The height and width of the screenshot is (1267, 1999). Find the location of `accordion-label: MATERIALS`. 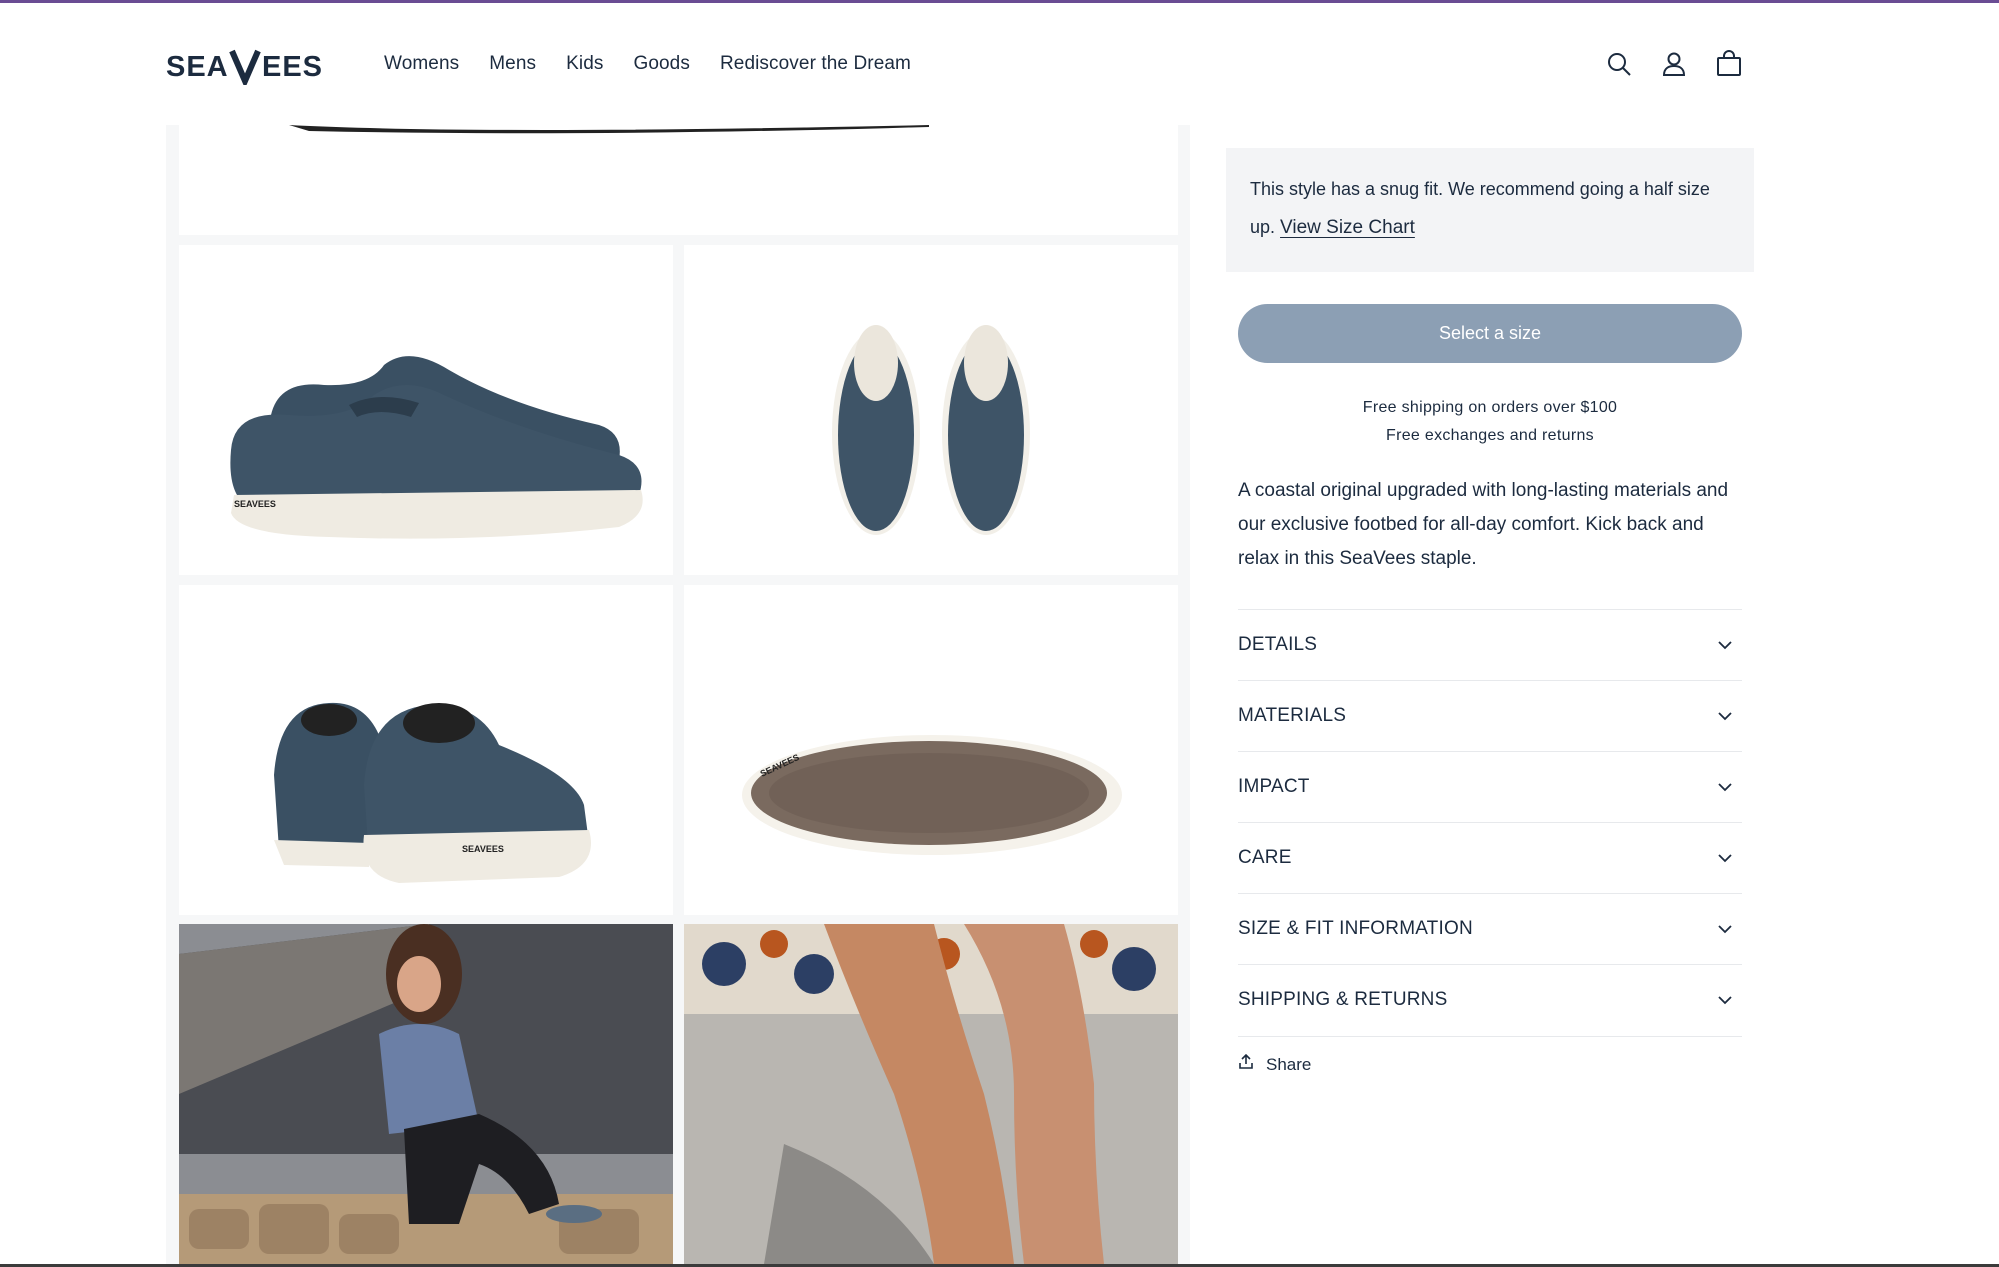

accordion-label: MATERIALS is located at coordinates (1292, 715).